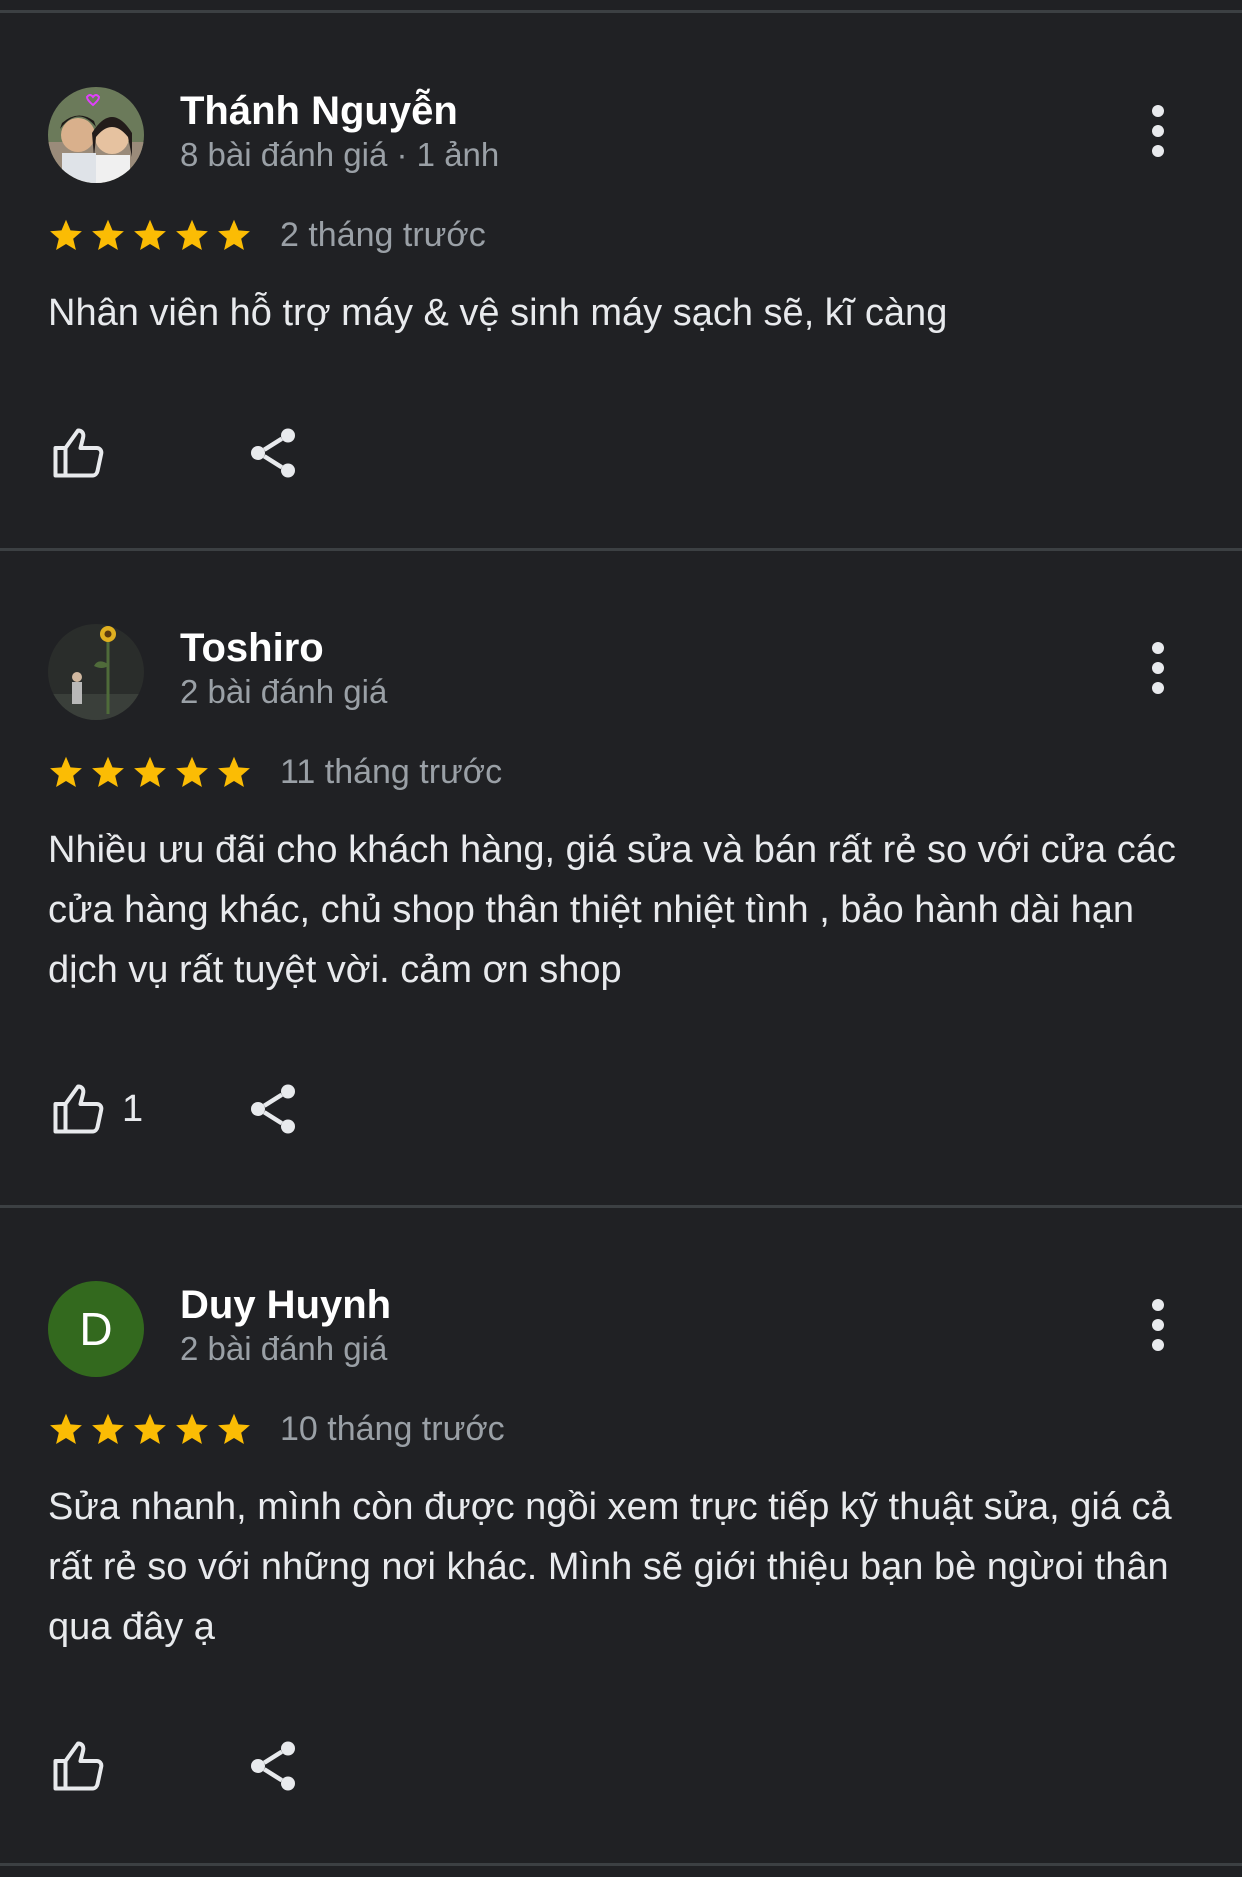 This screenshot has height=1877, width=1242. I want to click on like-count: 1, so click(133, 1108).